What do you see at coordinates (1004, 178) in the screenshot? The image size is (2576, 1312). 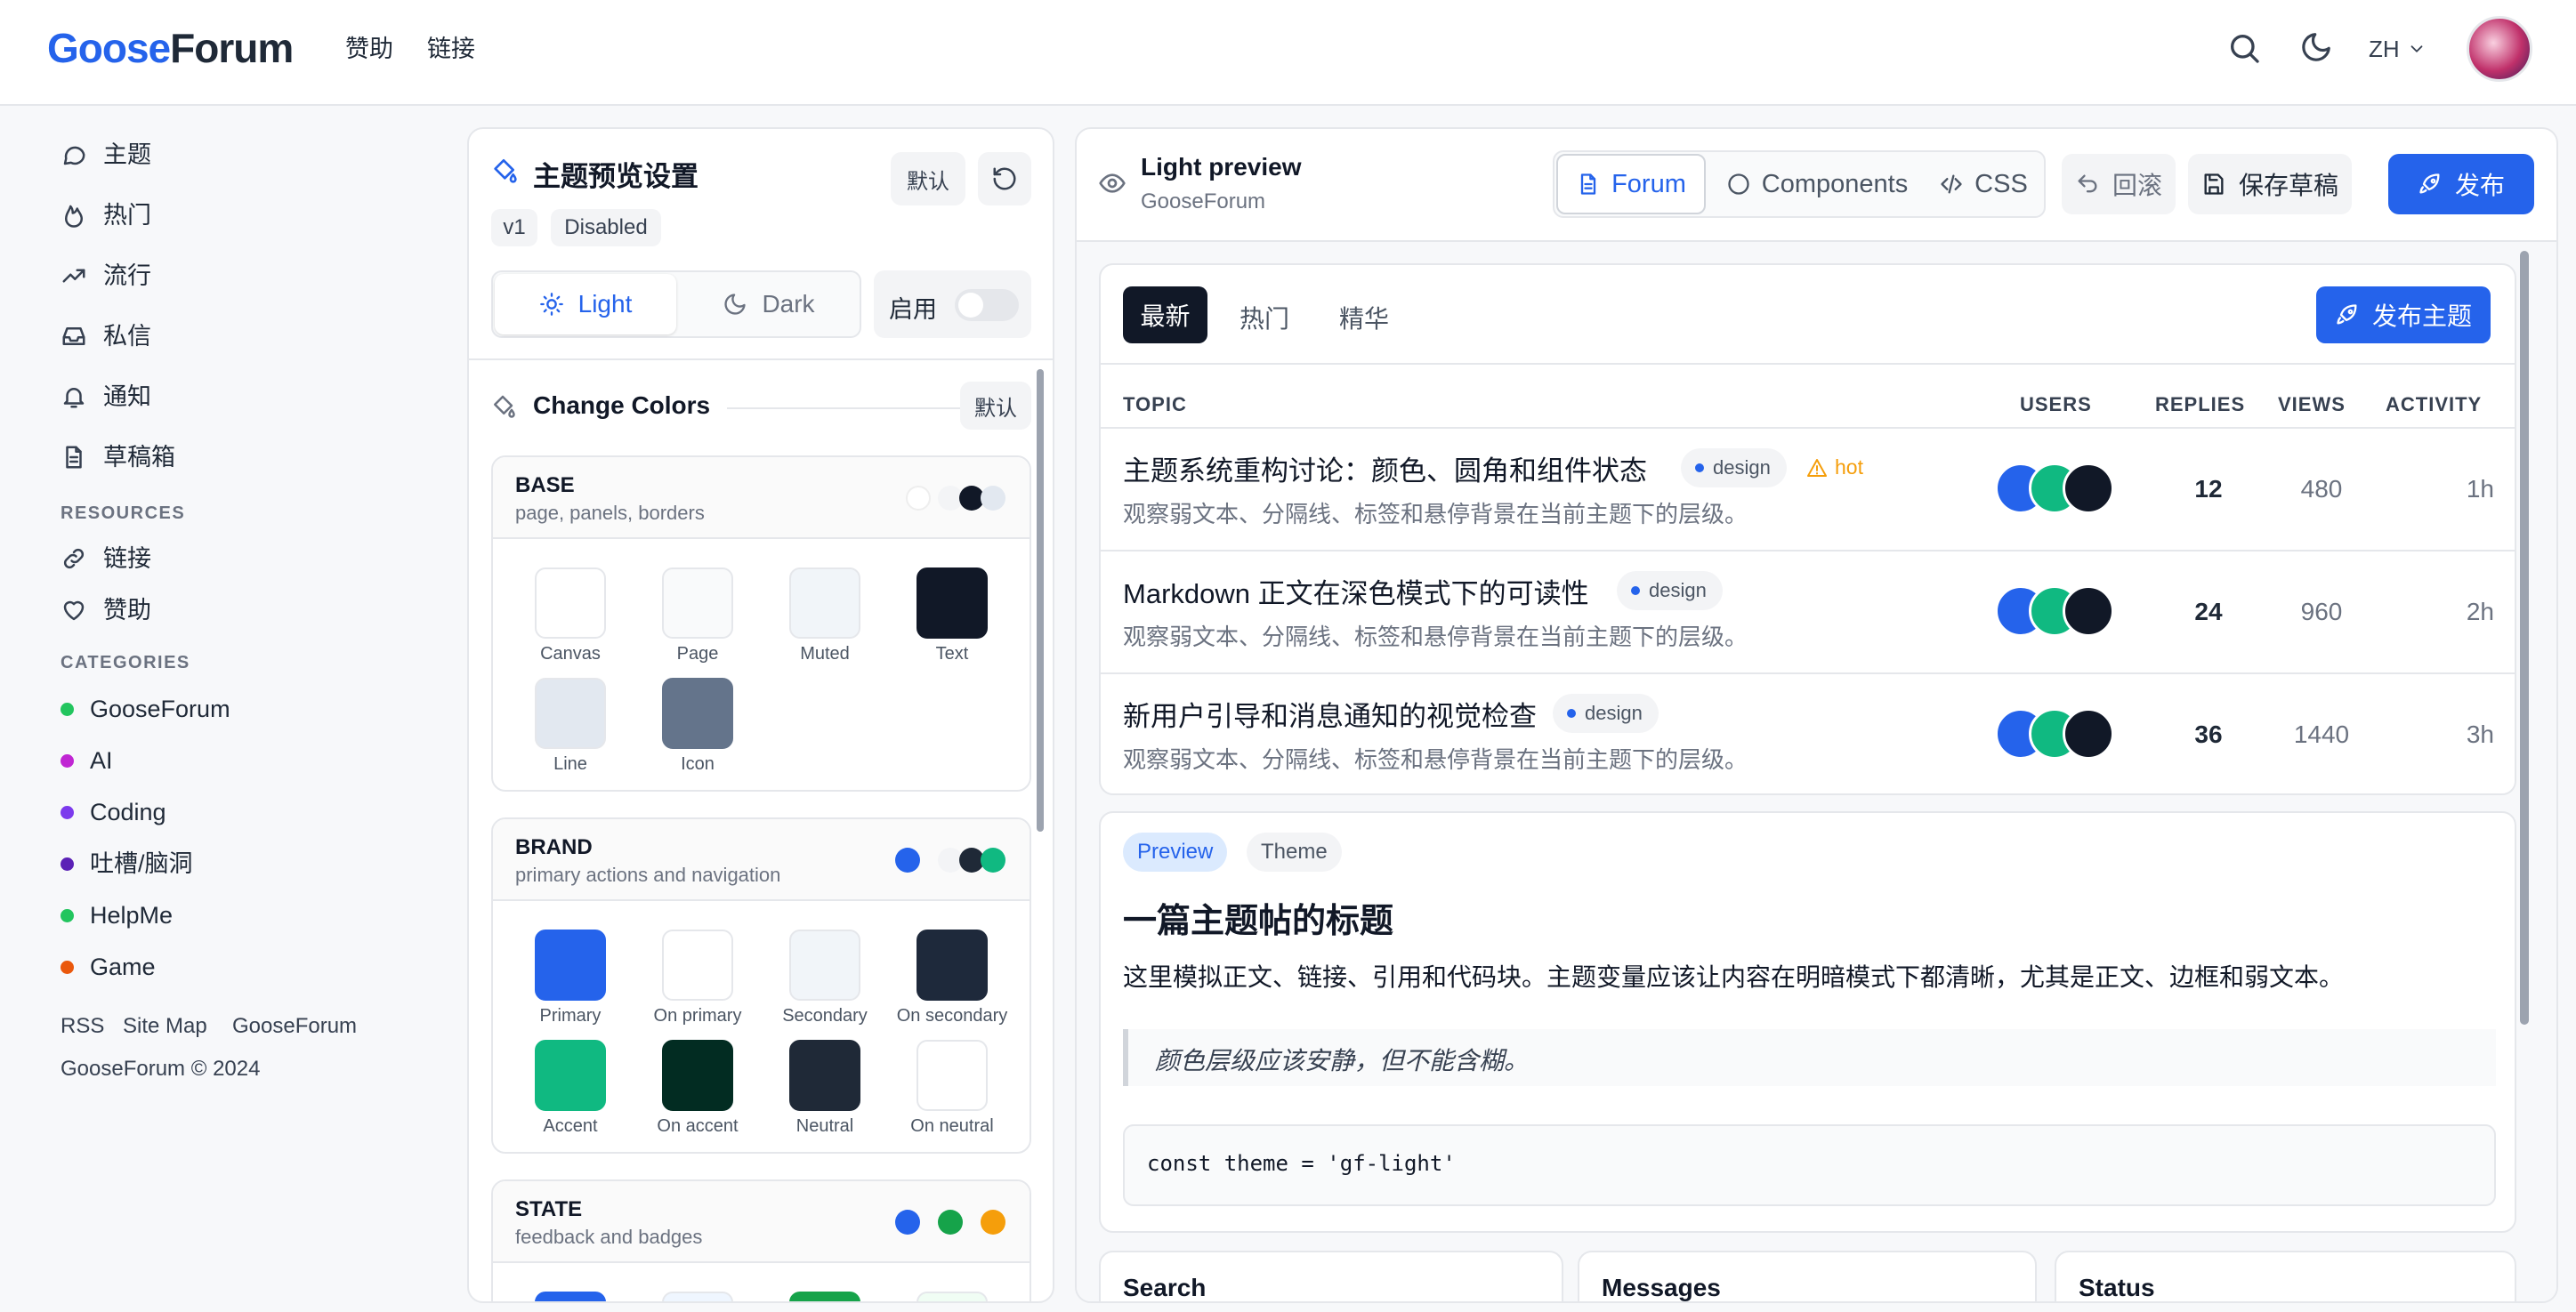 I see `reset-button` at bounding box center [1004, 178].